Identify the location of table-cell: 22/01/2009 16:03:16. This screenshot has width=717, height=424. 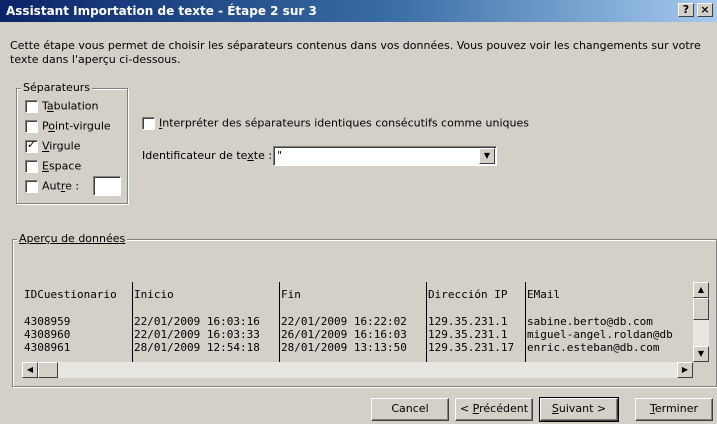
(197, 321).